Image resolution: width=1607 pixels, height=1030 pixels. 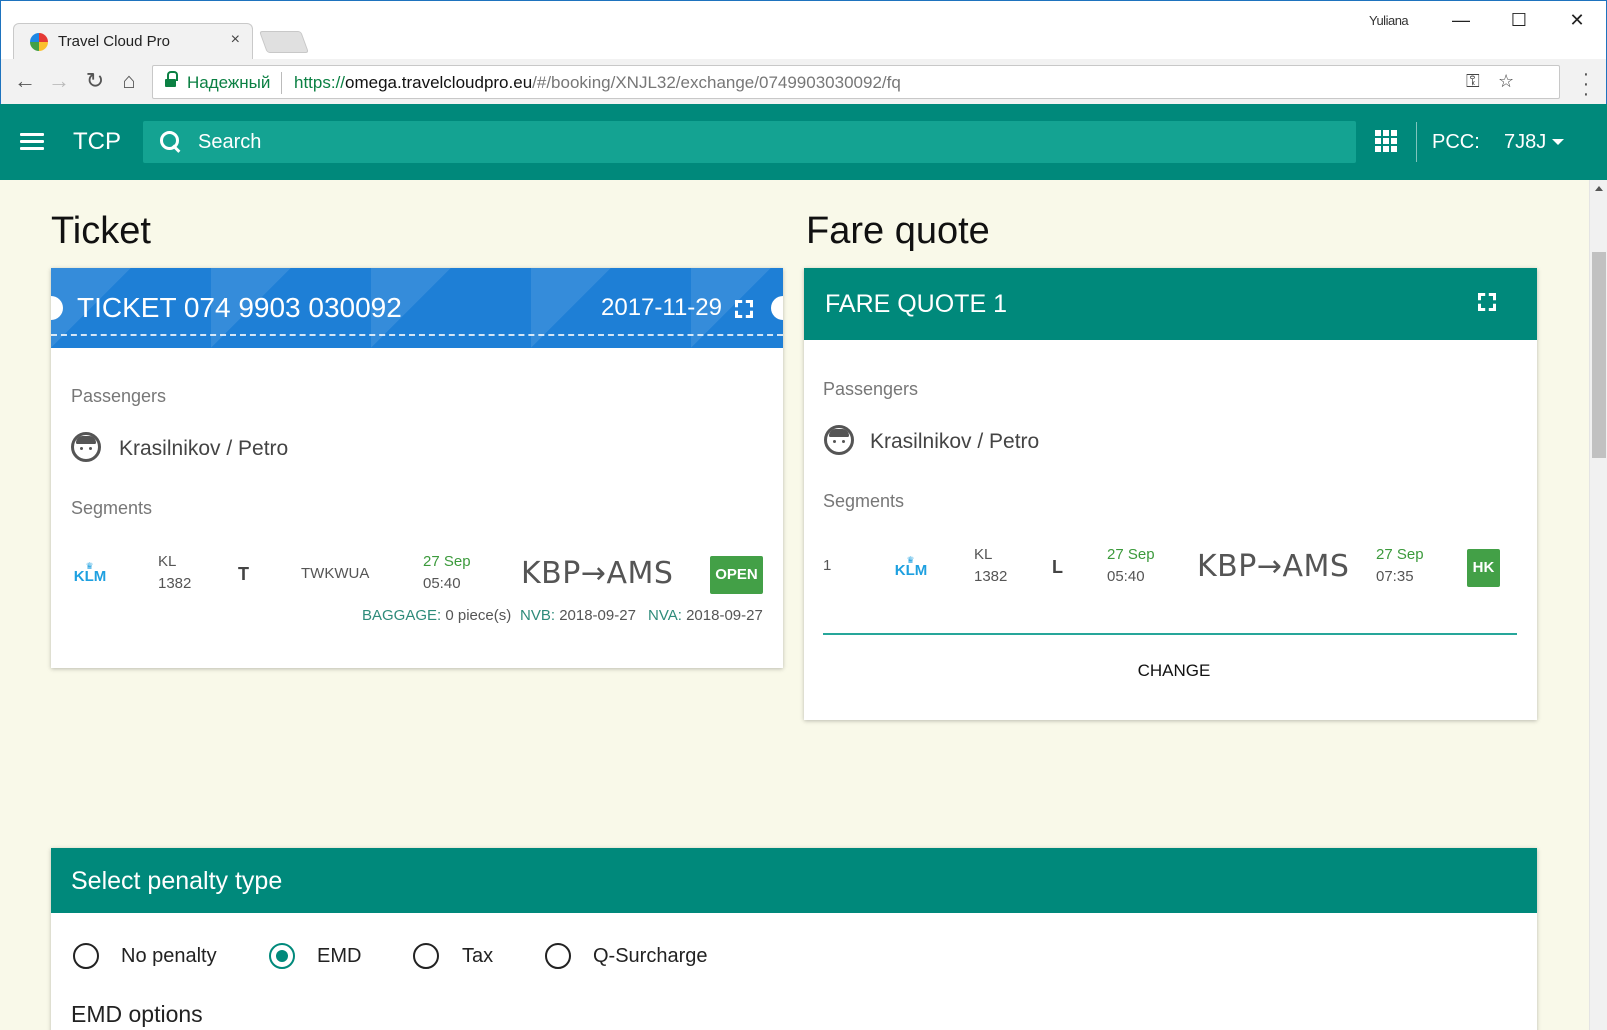 I want to click on ticket-number: TICKET 074 9903 030092, so click(x=239, y=307).